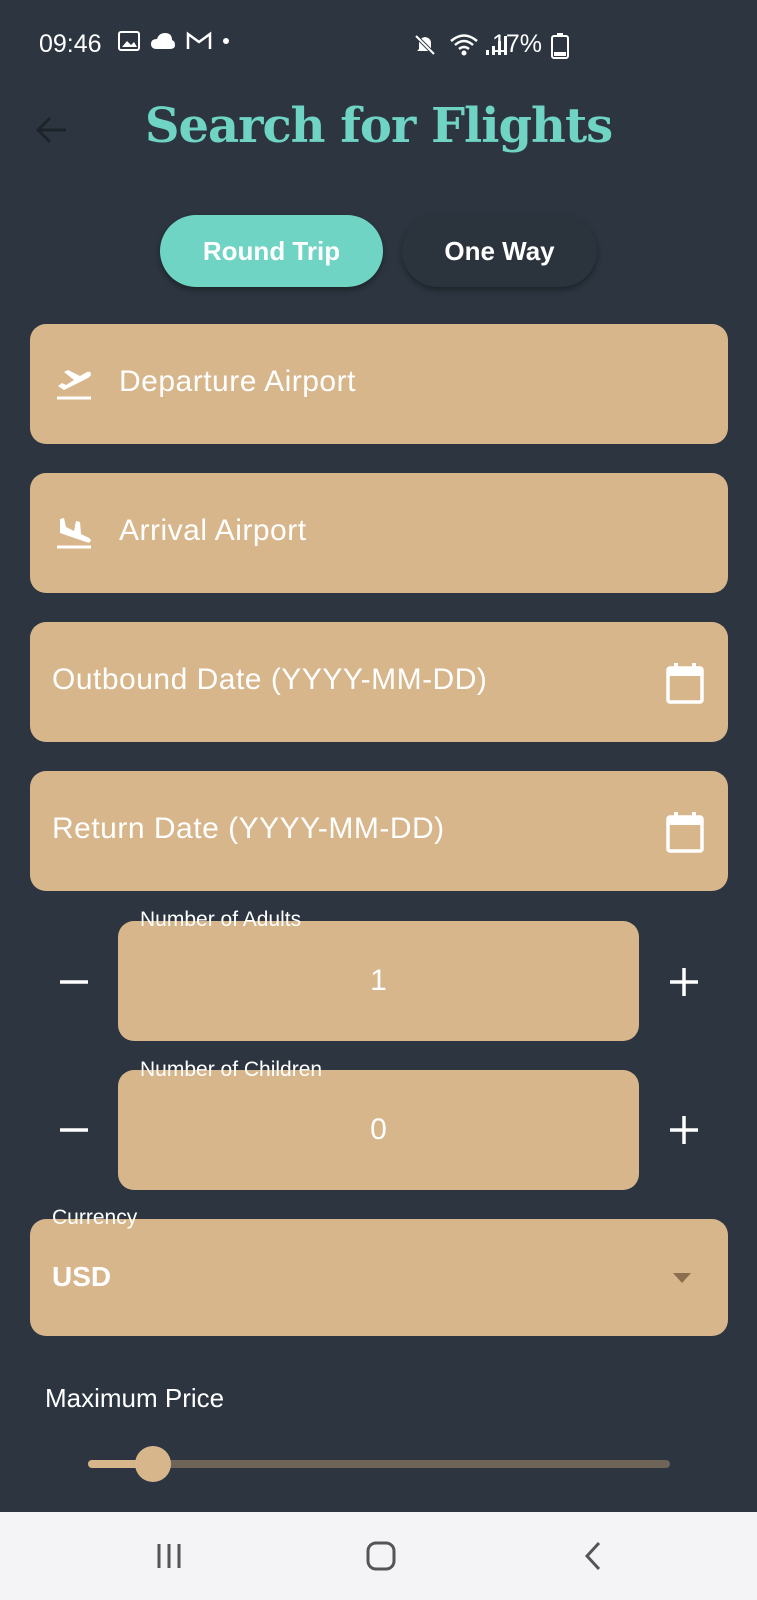  I want to click on arrival-airport-field: Arrival Airport, so click(379, 533).